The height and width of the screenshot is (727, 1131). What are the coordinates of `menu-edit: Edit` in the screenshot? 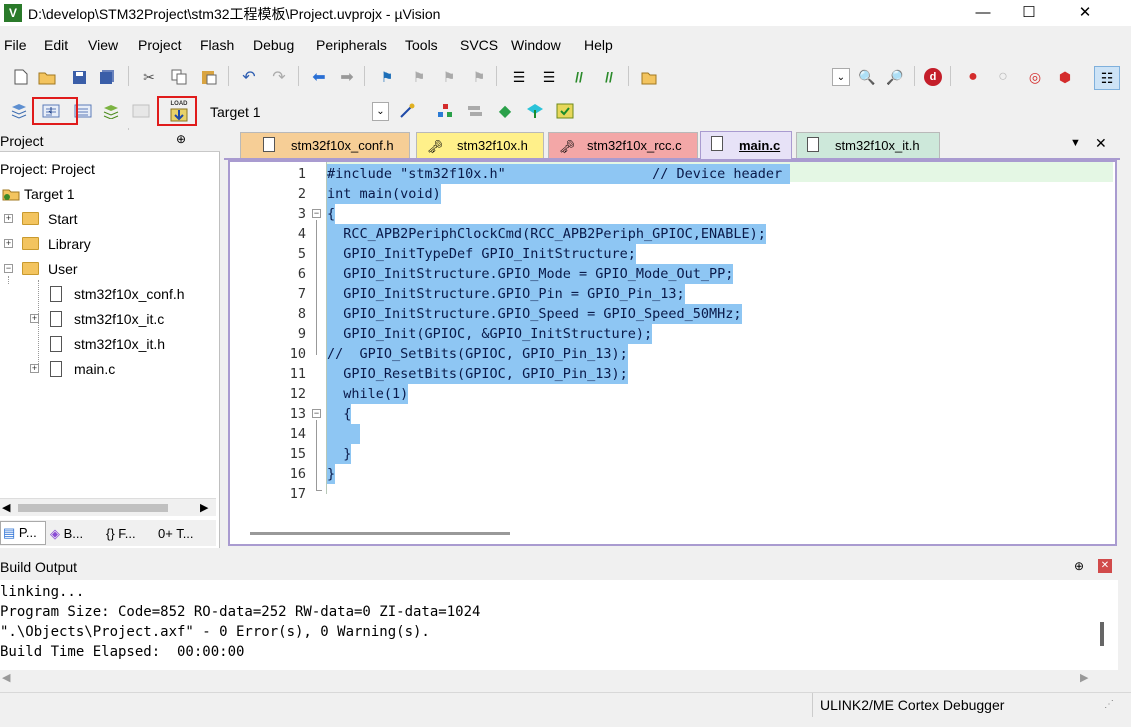 It's located at (56, 45).